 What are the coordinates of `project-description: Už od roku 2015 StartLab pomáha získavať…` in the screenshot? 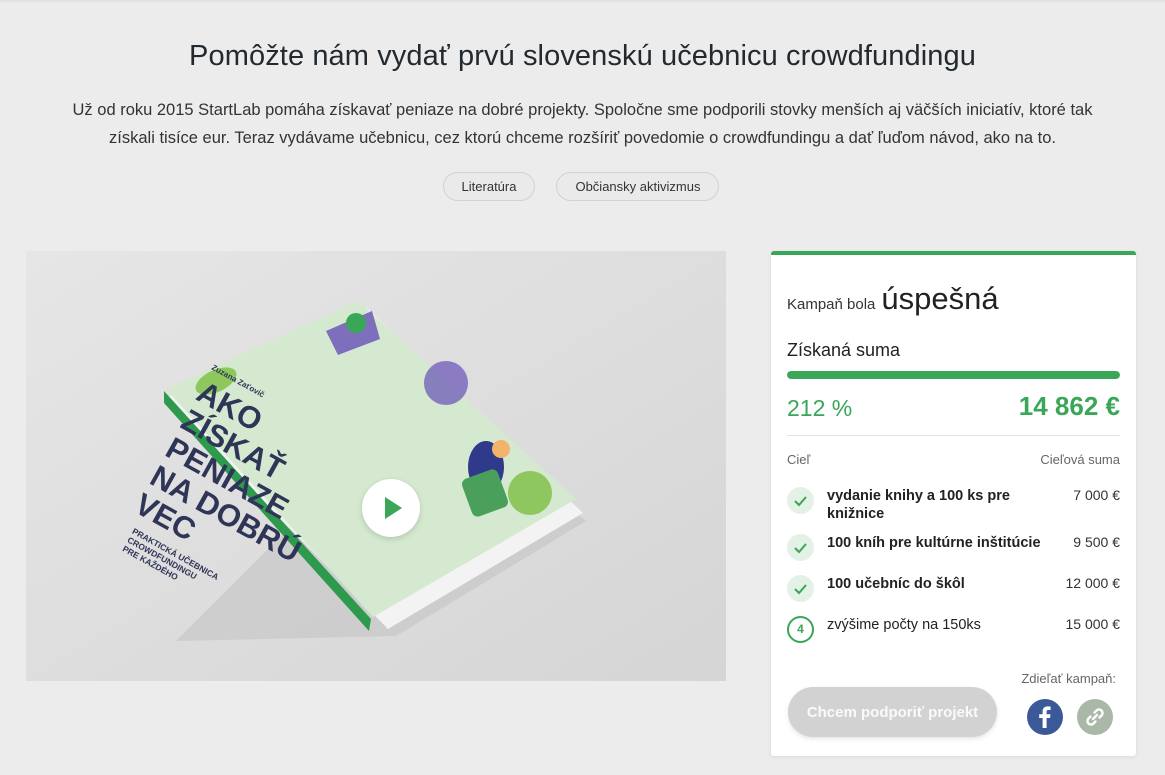 It's located at (582, 124).